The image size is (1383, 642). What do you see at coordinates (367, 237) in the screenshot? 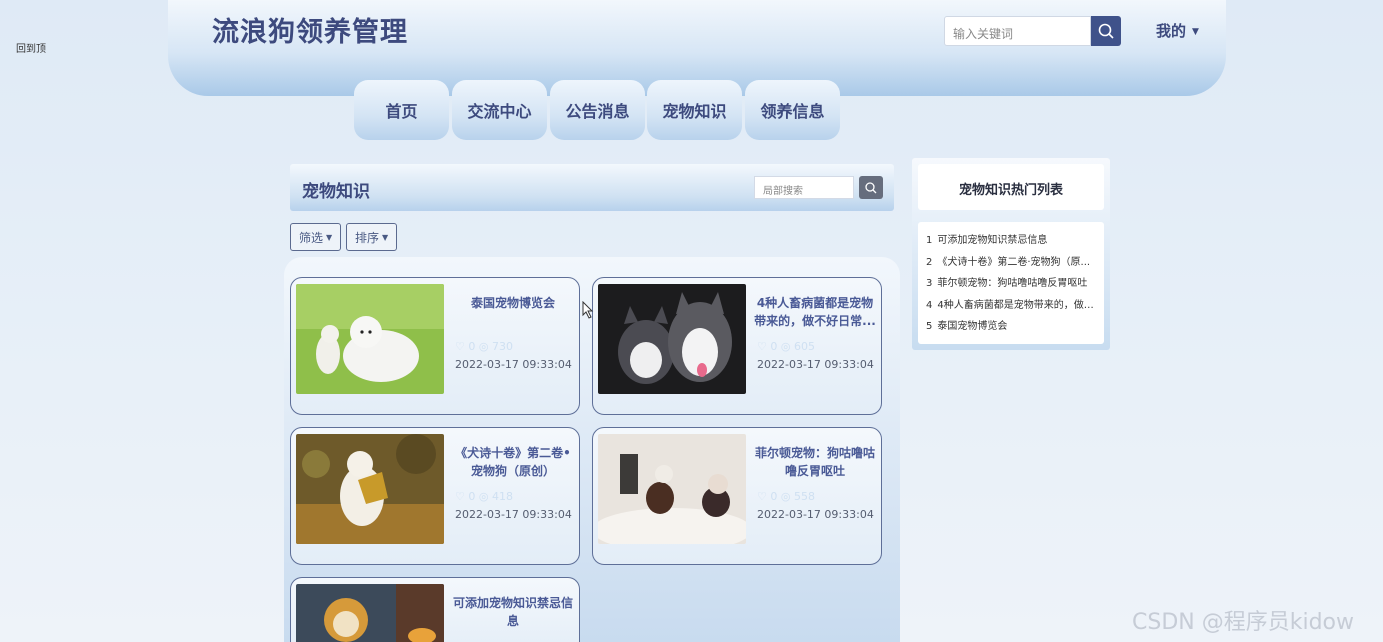
I see `sort-label: 排序` at bounding box center [367, 237].